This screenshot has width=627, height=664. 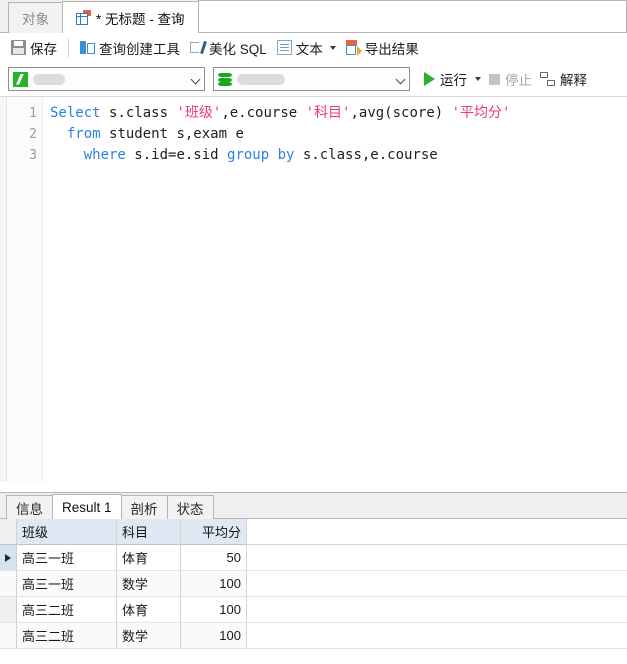 I want to click on run-button: 运行, so click(x=452, y=79).